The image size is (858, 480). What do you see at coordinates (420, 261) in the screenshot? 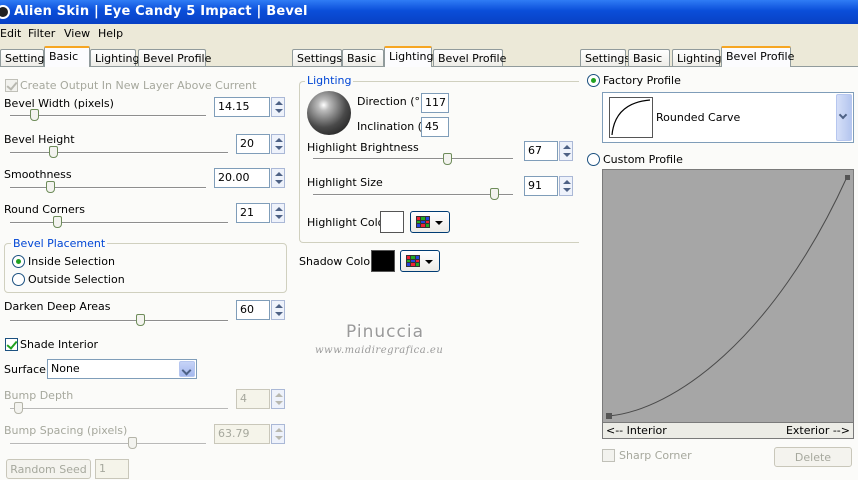
I see `shadow-color-picker-button` at bounding box center [420, 261].